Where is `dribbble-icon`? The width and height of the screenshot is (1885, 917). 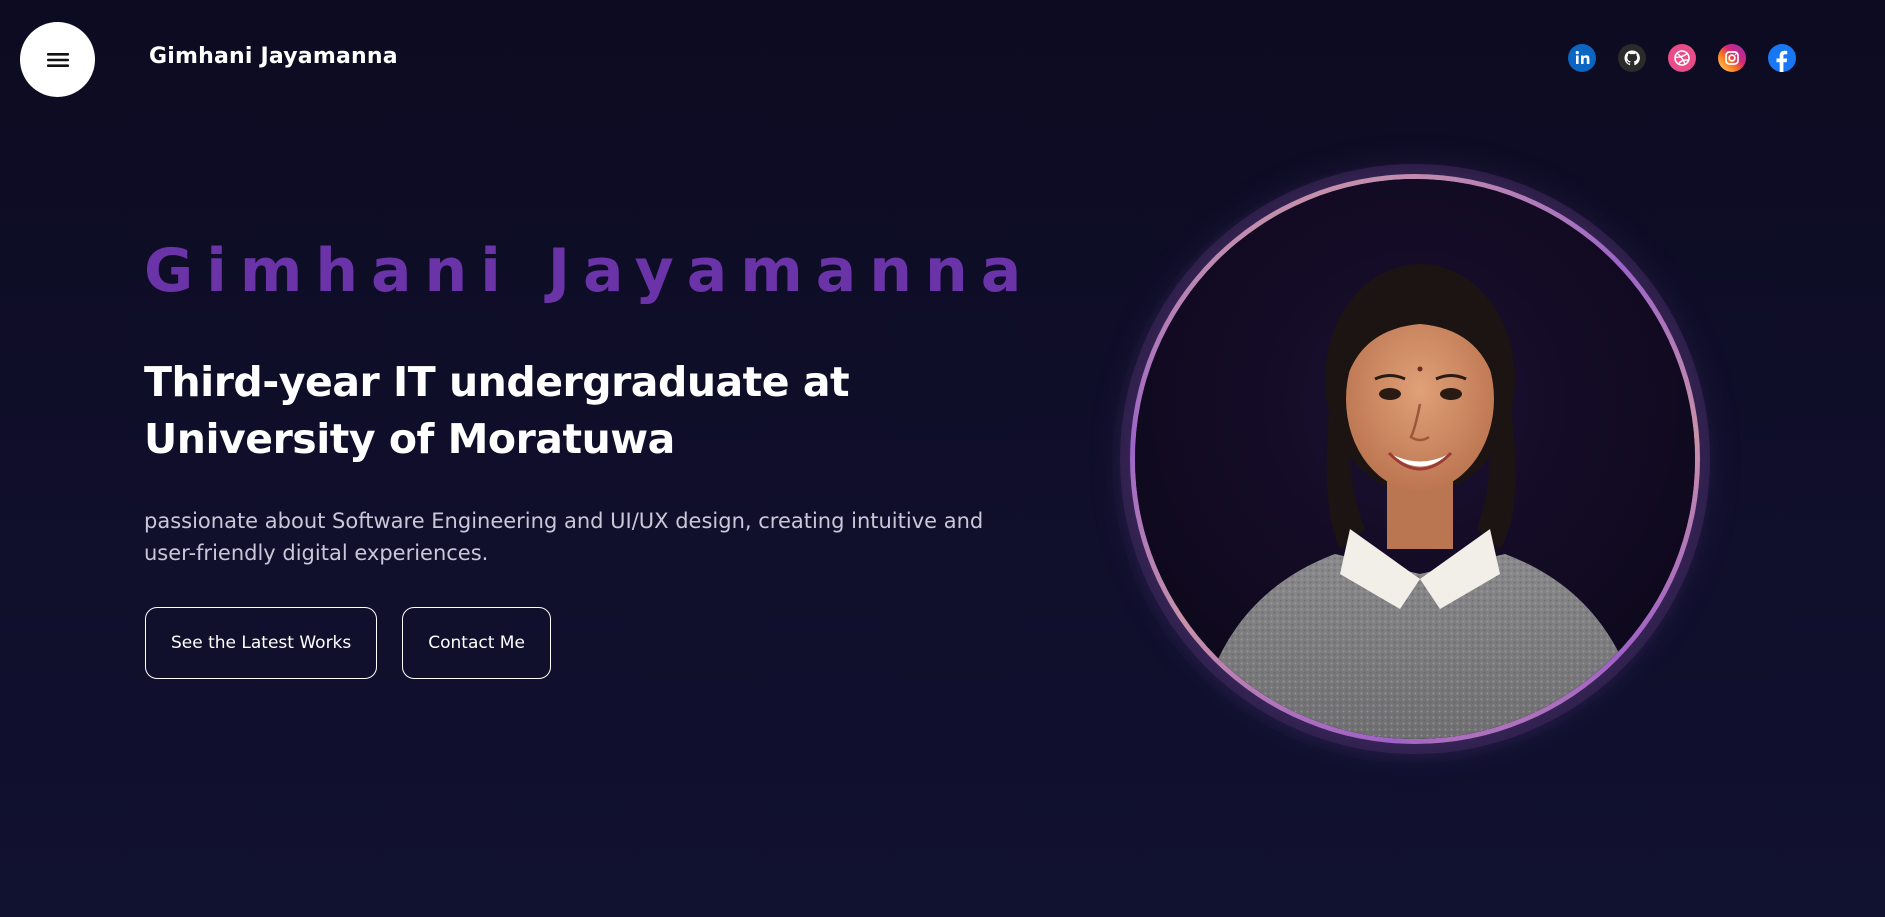 dribbble-icon is located at coordinates (1682, 58).